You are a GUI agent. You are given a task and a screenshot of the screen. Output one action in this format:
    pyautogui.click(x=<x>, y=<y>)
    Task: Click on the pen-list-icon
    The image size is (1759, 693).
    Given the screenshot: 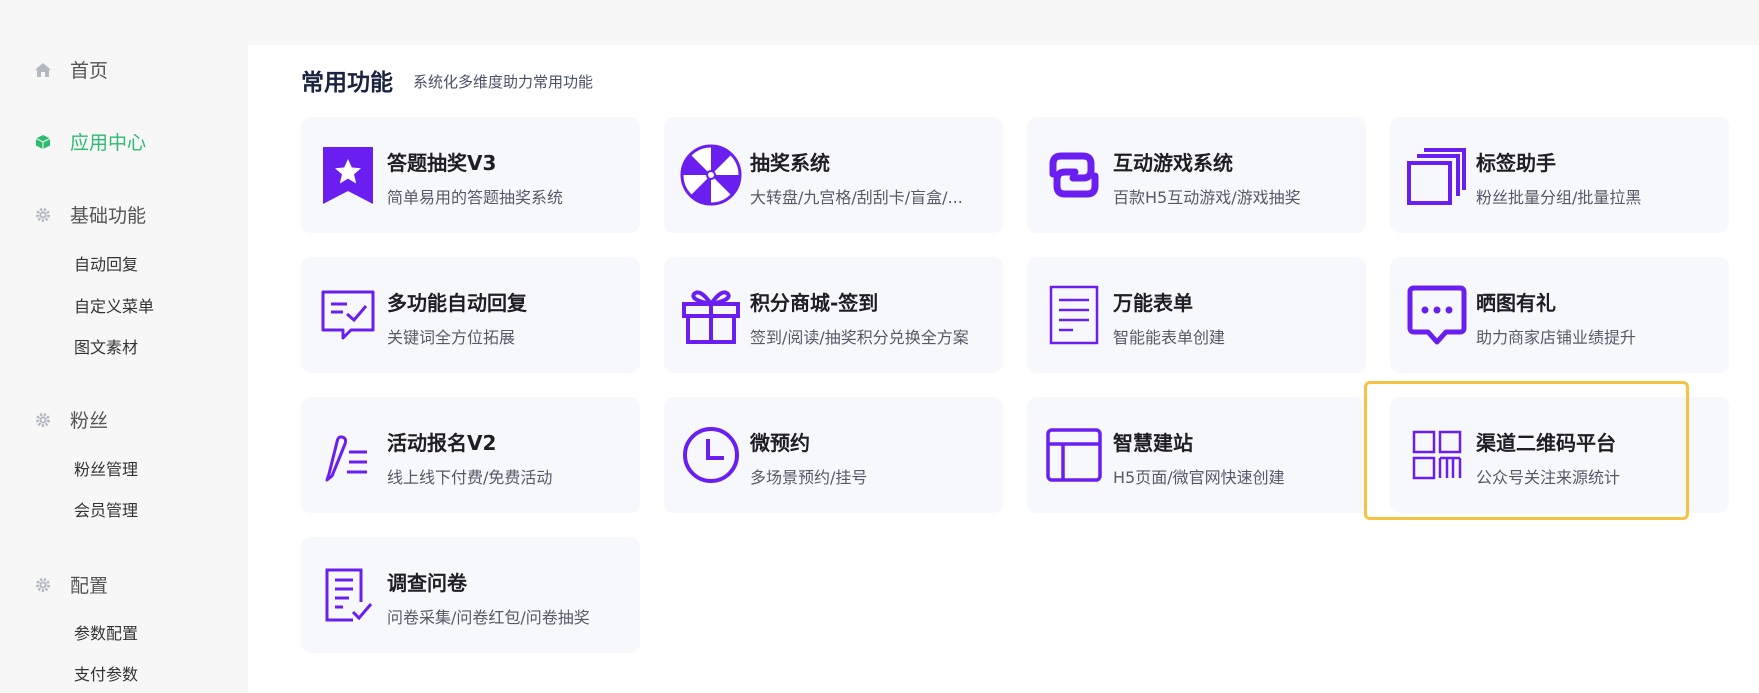 What is the action you would take?
    pyautogui.click(x=348, y=455)
    